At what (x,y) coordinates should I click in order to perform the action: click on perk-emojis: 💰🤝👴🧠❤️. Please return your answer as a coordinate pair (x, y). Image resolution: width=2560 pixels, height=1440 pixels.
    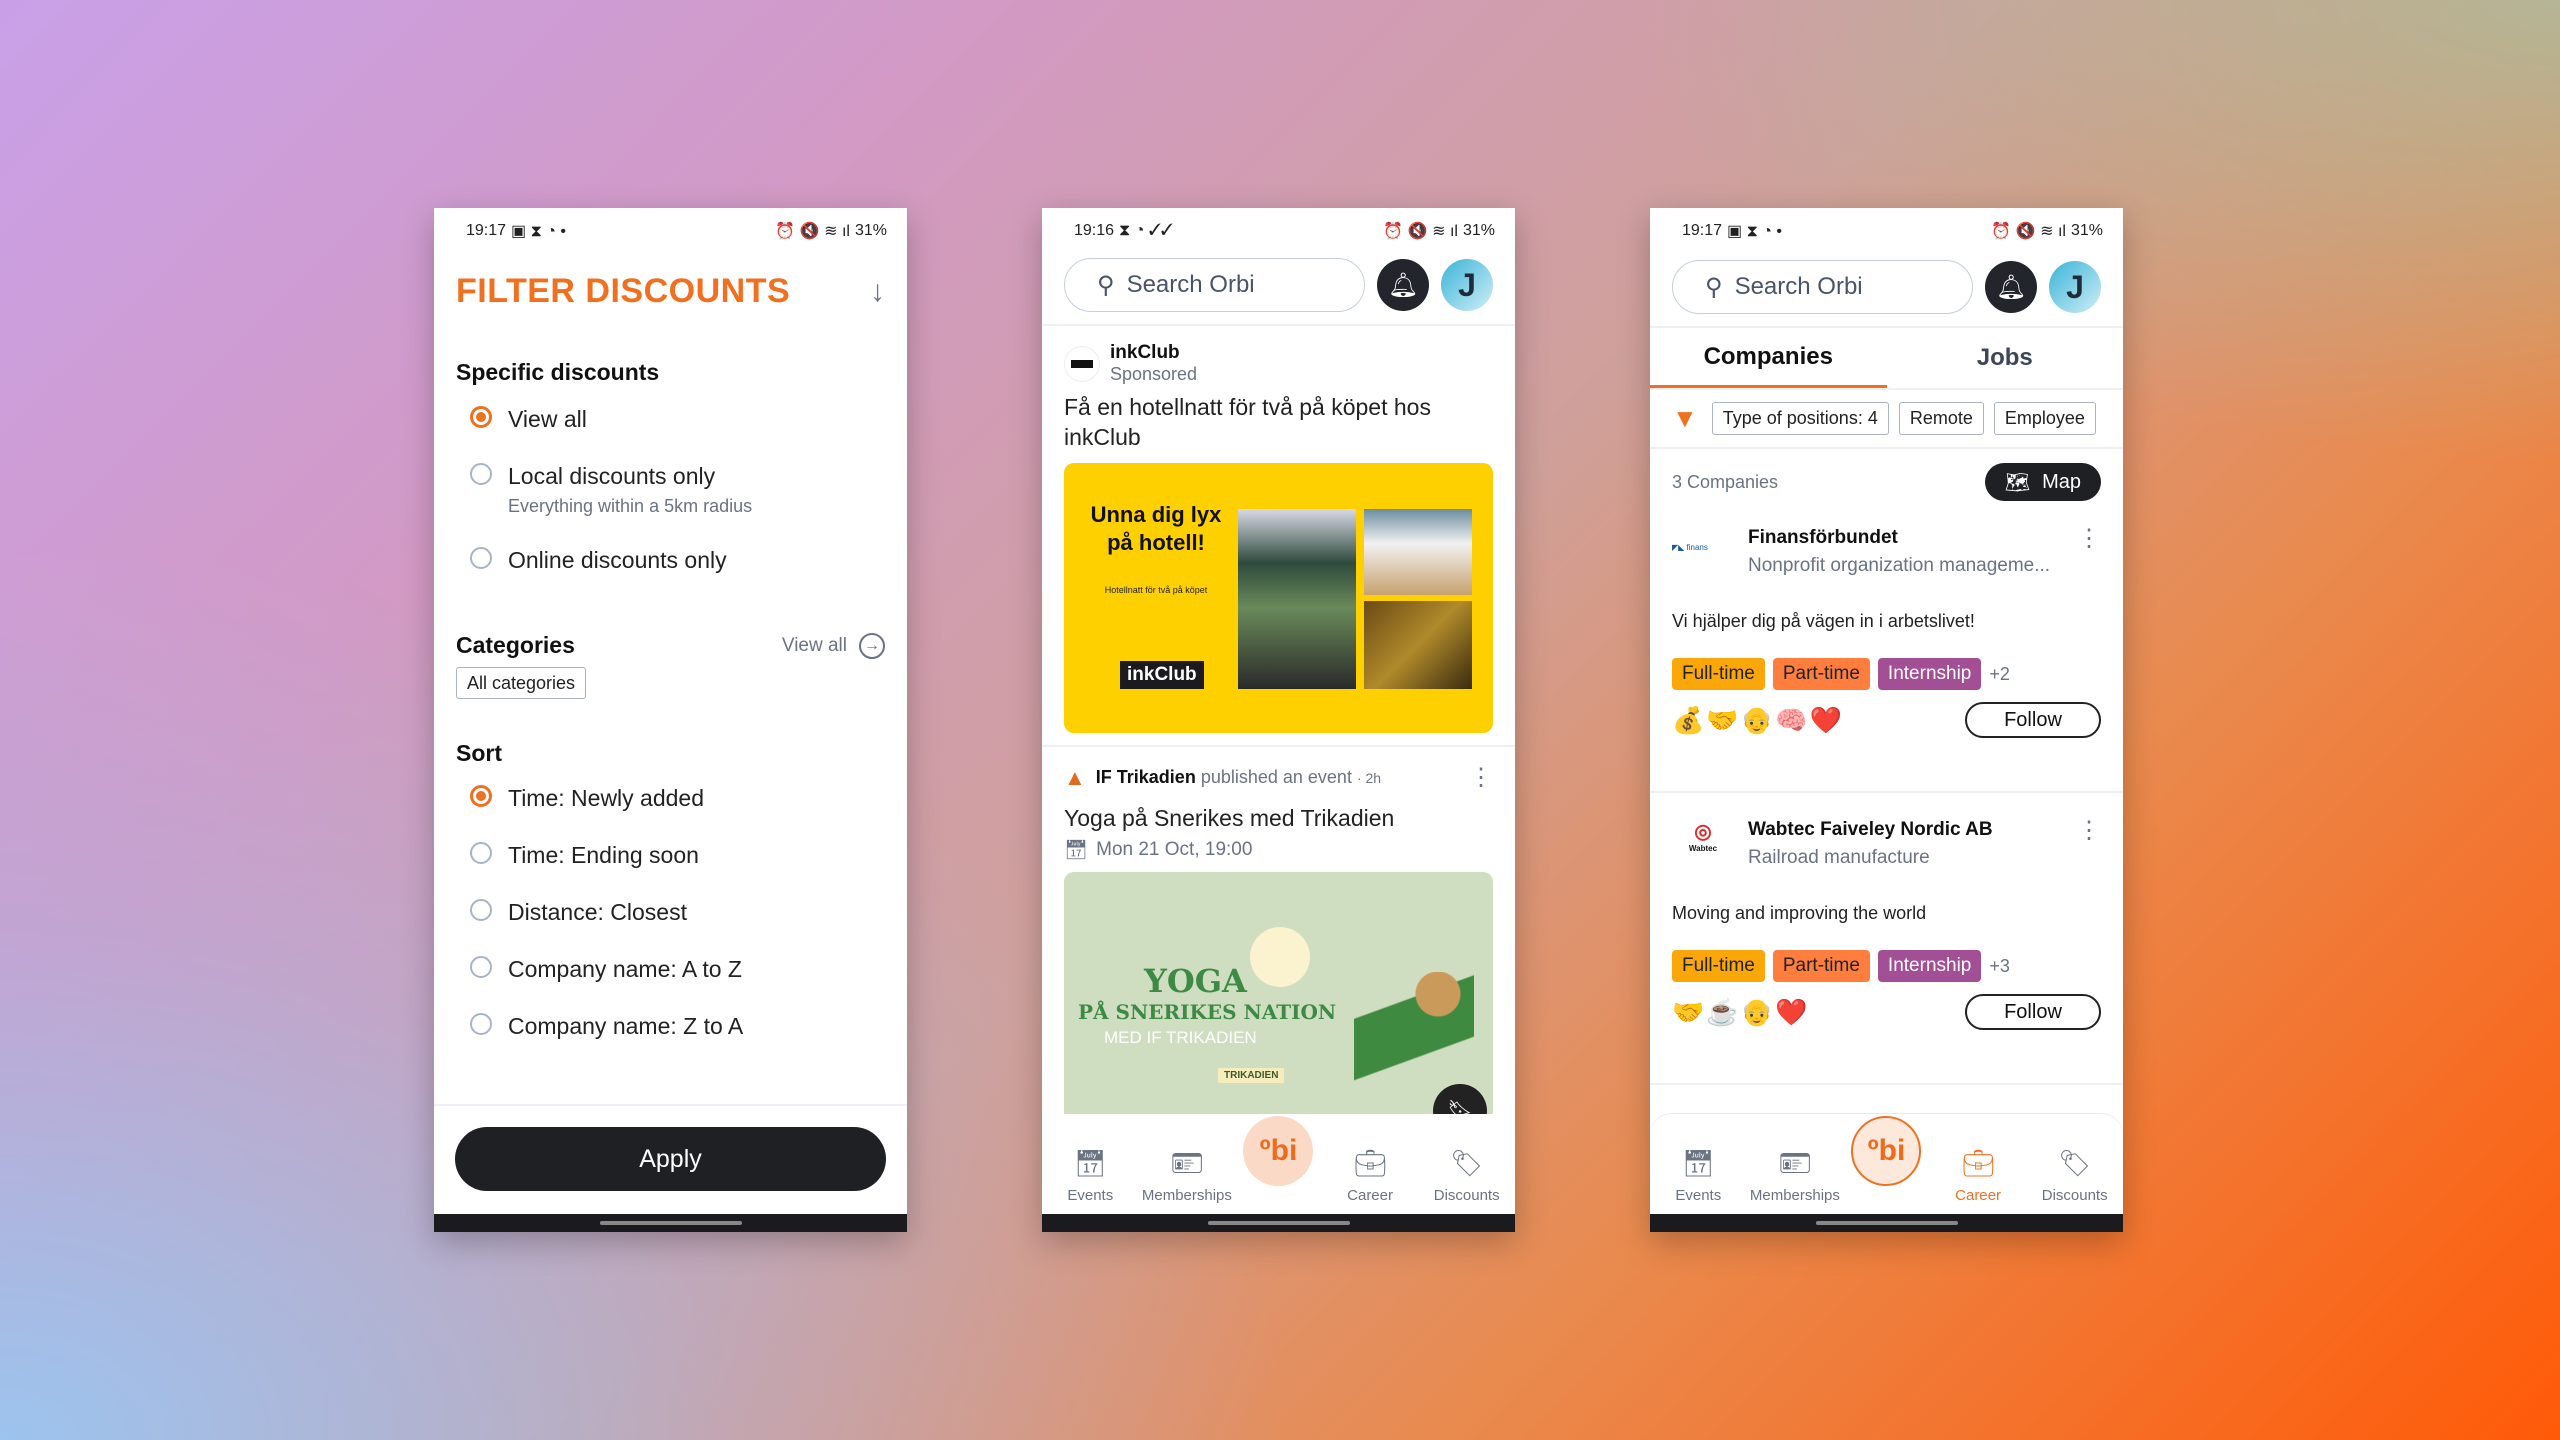
    Looking at the image, I should click on (1758, 720).